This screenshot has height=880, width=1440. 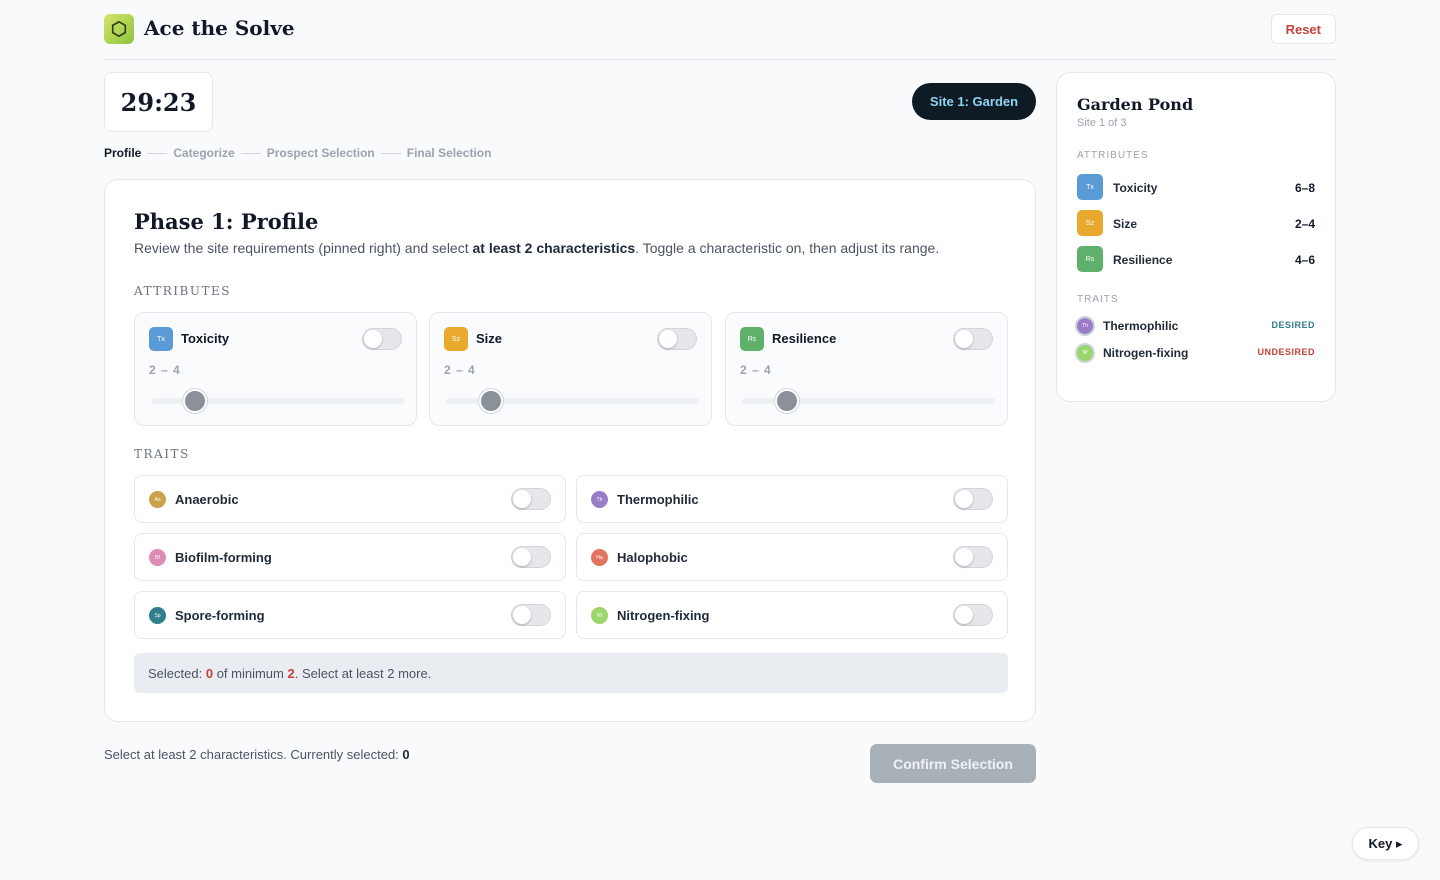 I want to click on size-toggle, so click(x=677, y=339).